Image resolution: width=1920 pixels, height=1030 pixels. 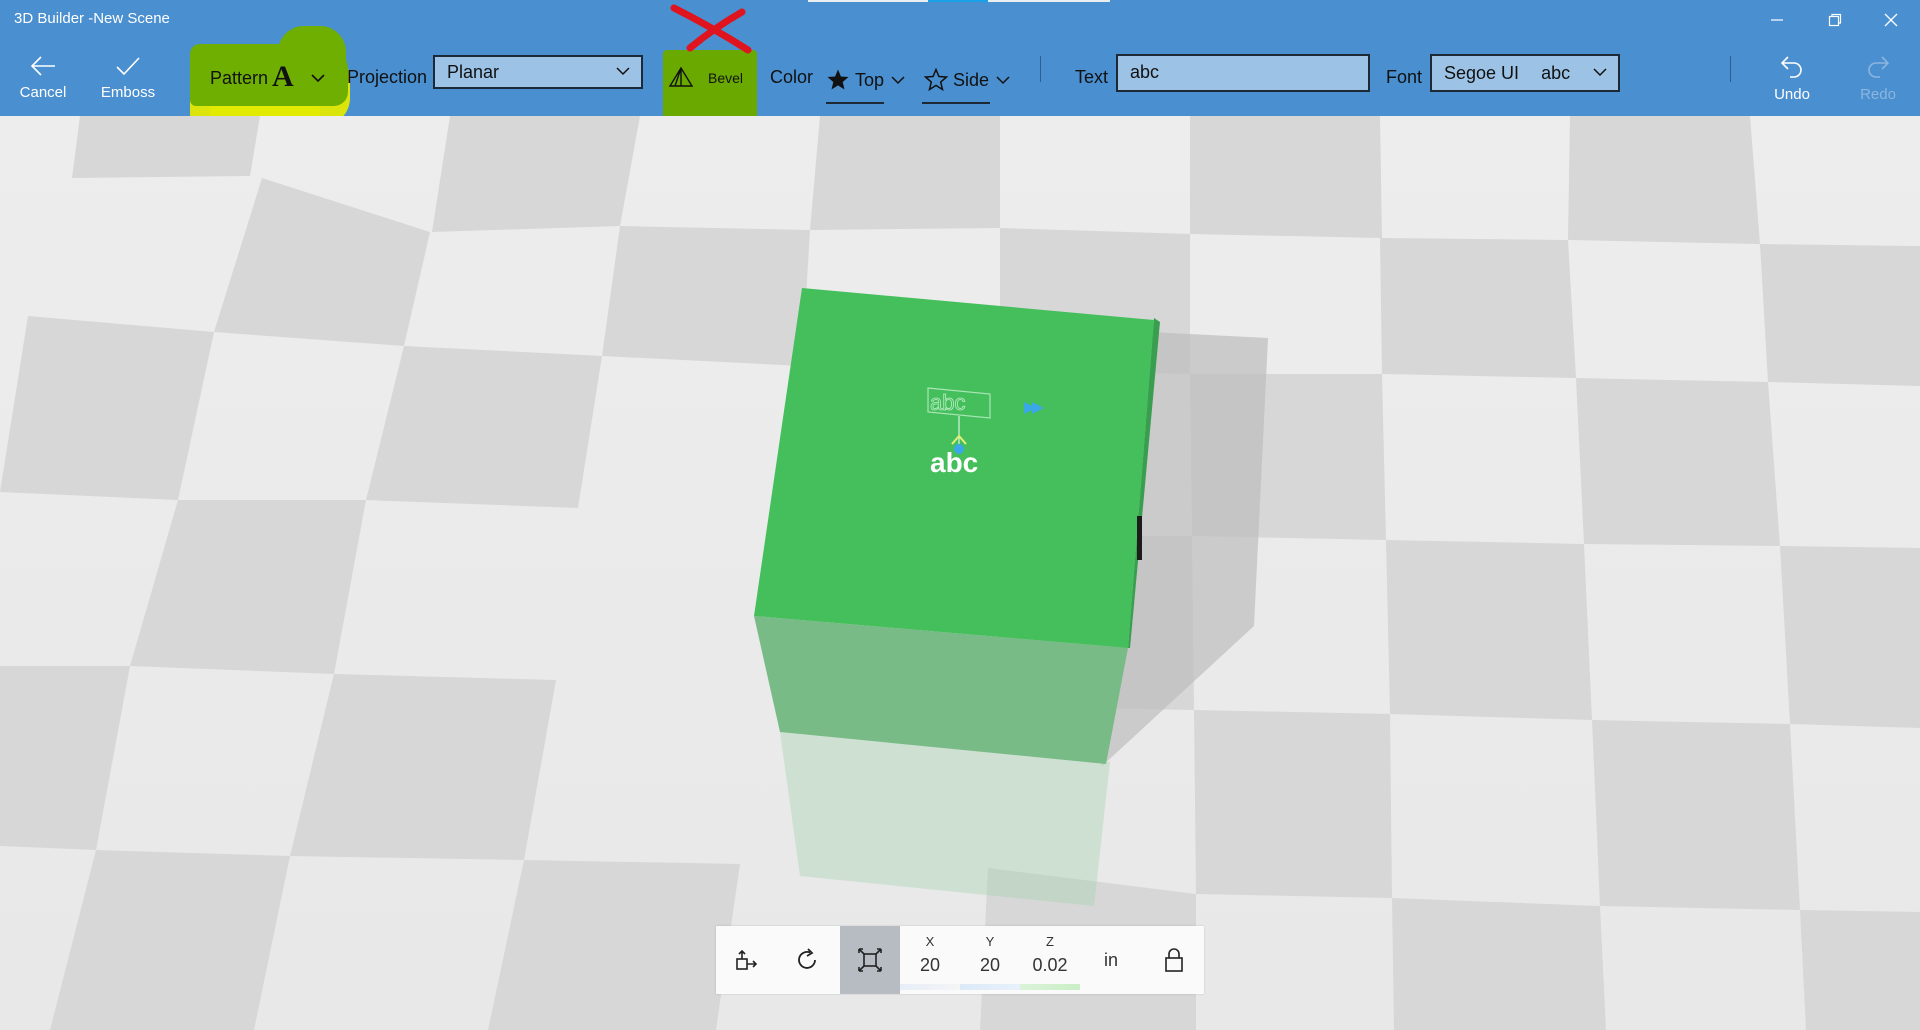 What do you see at coordinates (128, 92) in the screenshot?
I see `emboss-label: Emboss` at bounding box center [128, 92].